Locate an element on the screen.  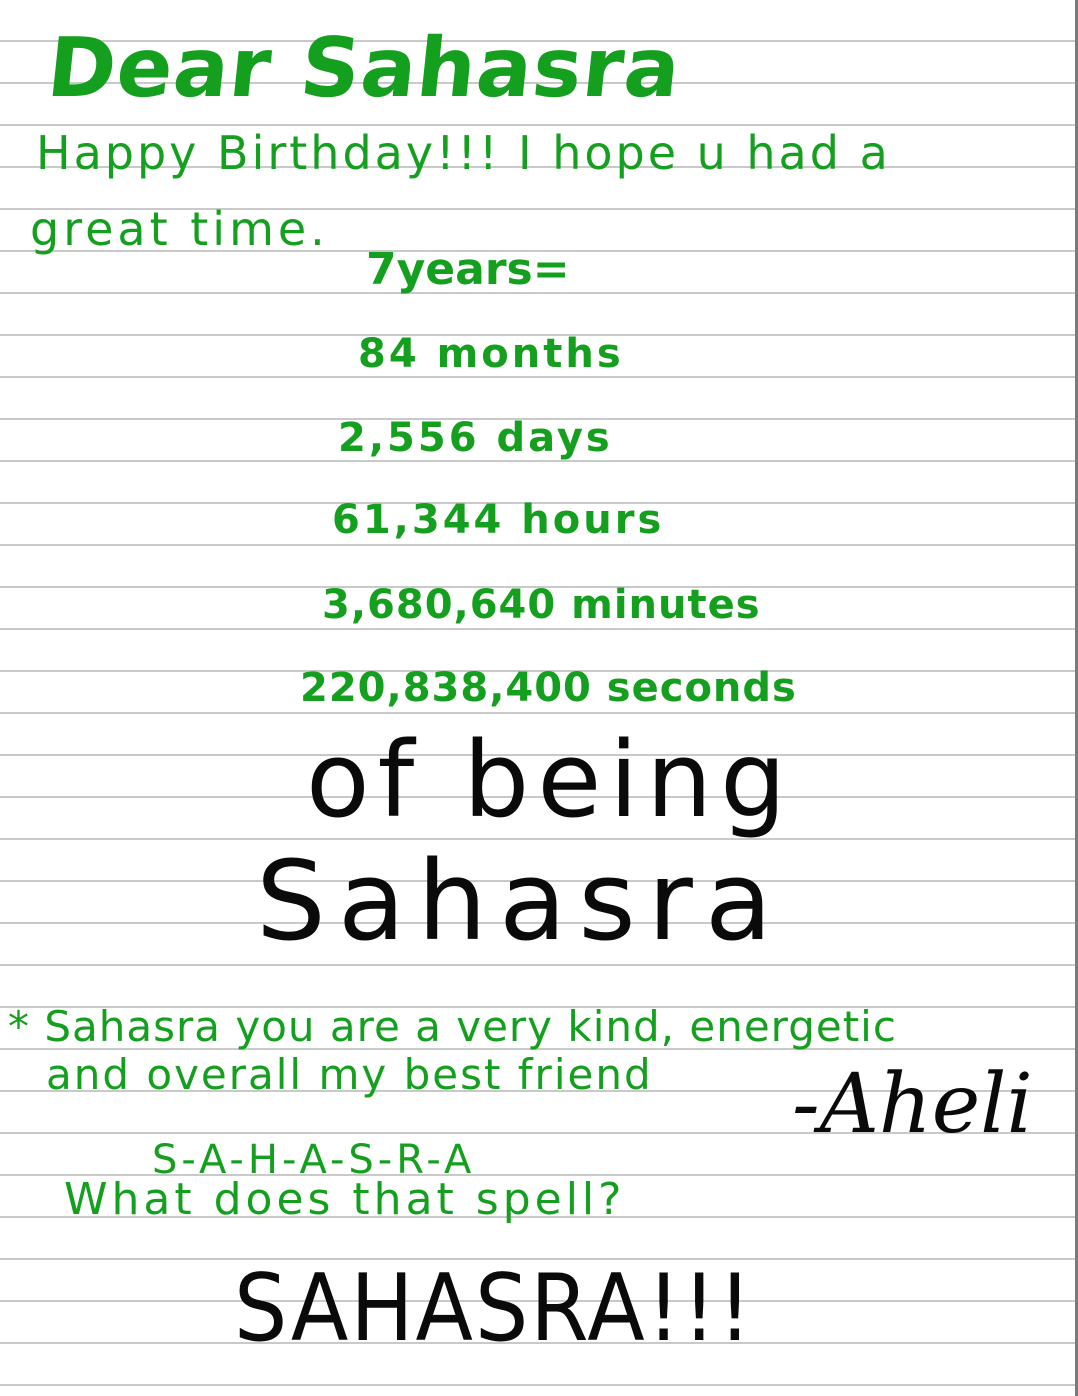
greeting-line-1: Happy Birthday!!! I hope u had a is located at coordinates (463, 153).